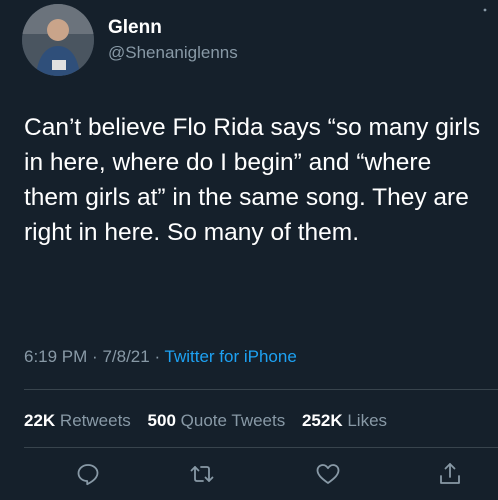  Describe the element at coordinates (173, 28) in the screenshot. I see `display-name: Glenn` at that location.